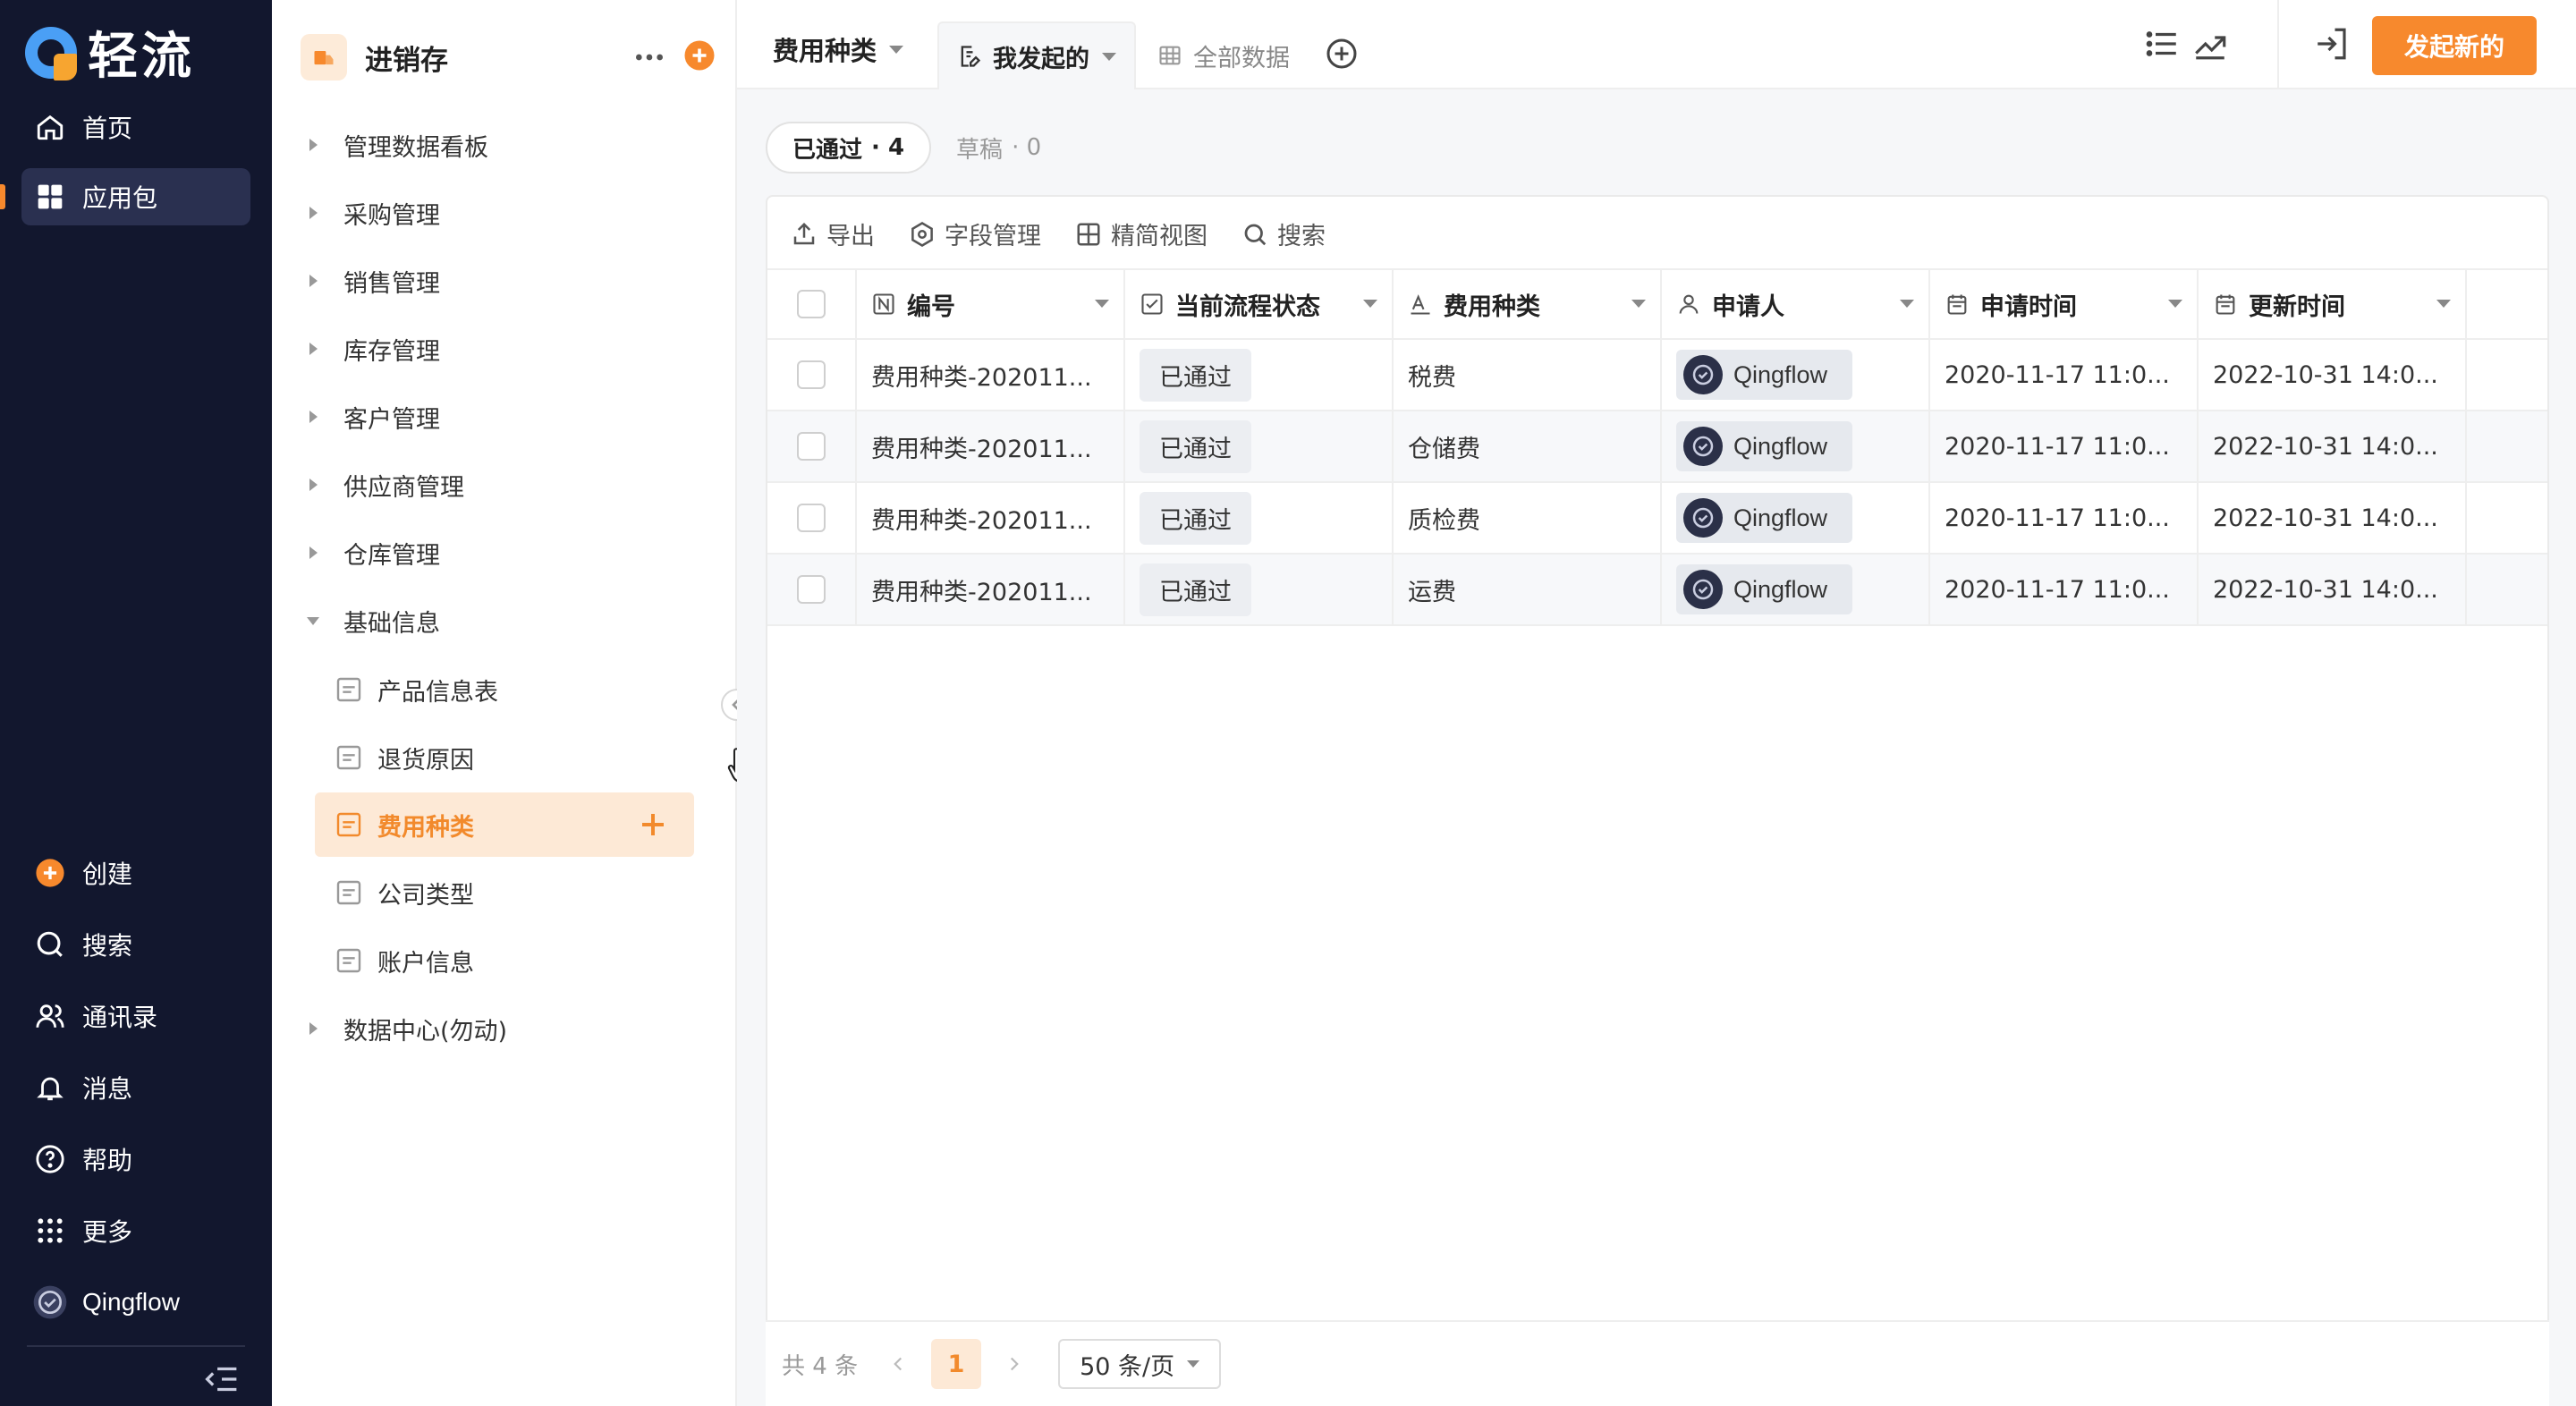  Describe the element at coordinates (141, 57) in the screenshot. I see `brand-name: 轻流` at that location.